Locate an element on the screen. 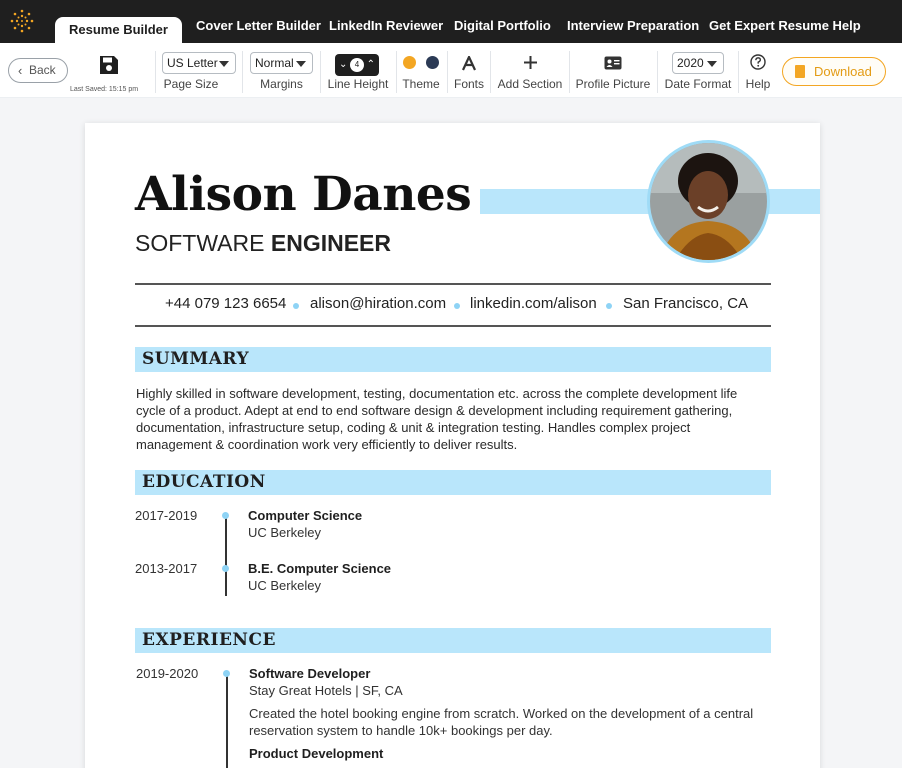  margins-select: Normal is located at coordinates (281, 63).